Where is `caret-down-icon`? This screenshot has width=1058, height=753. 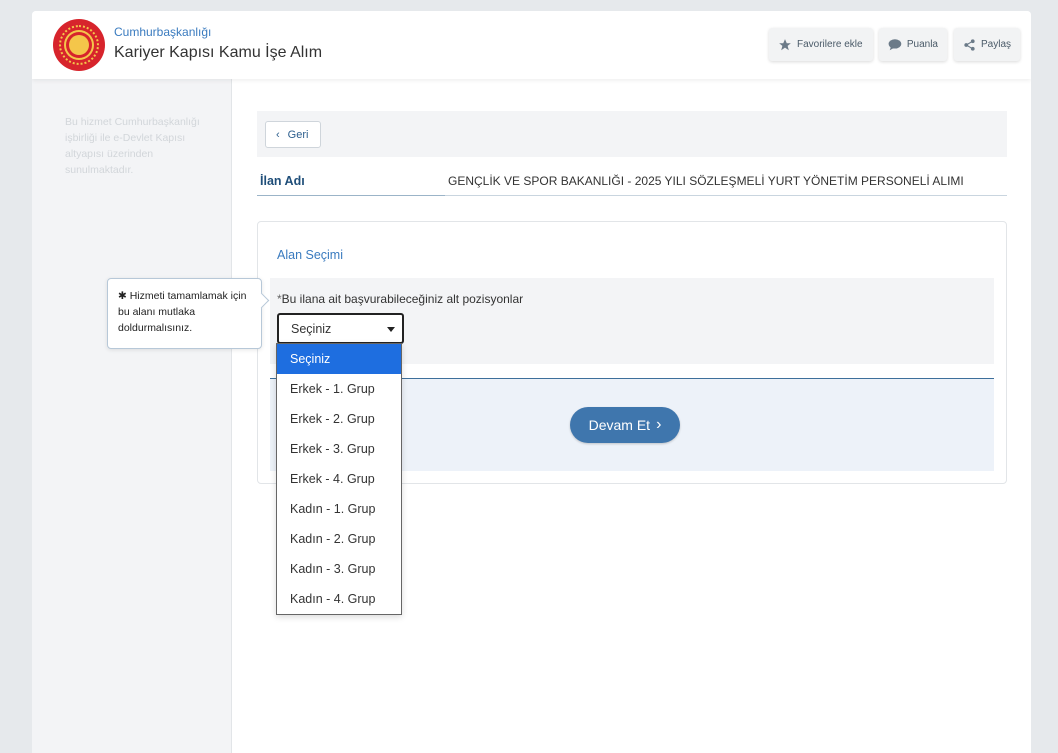 caret-down-icon is located at coordinates (391, 329).